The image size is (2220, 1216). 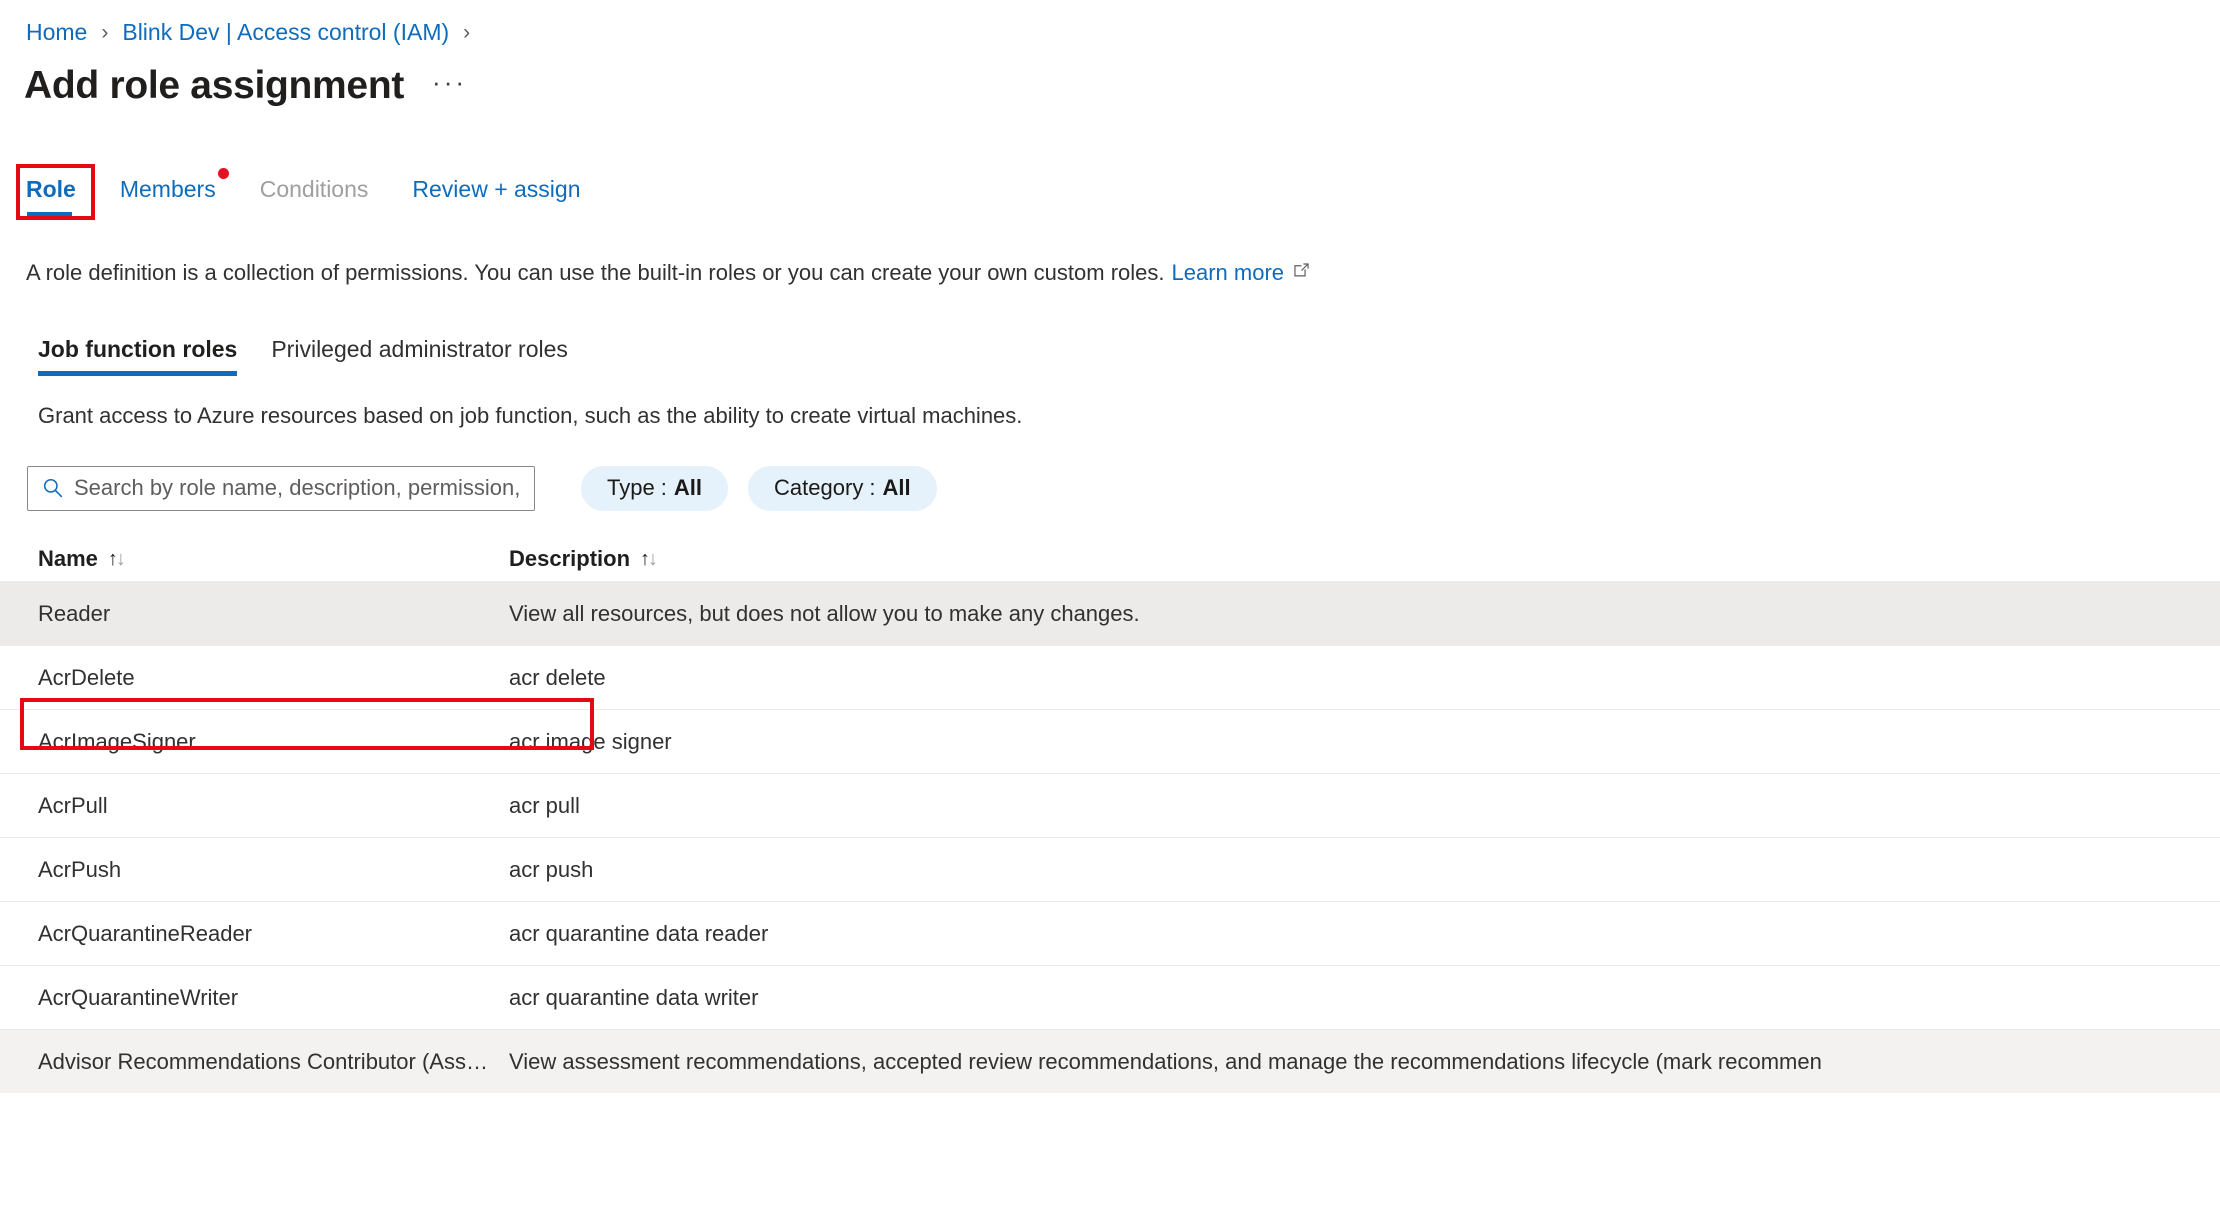 I want to click on cell-role-description: acr quarantine data writer, so click(x=634, y=997).